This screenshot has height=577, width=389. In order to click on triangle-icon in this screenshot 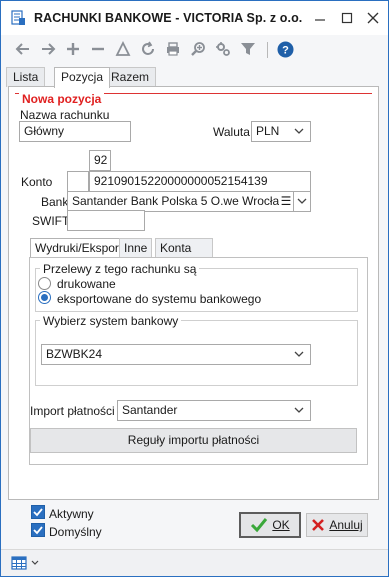, I will do `click(123, 48)`.